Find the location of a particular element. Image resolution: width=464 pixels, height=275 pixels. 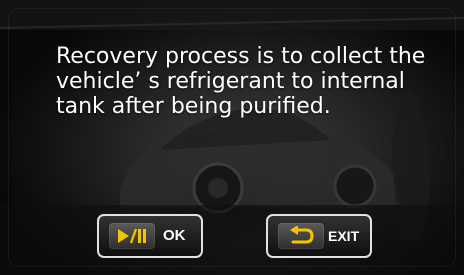

exit-button-label: EXIT is located at coordinates (344, 236).